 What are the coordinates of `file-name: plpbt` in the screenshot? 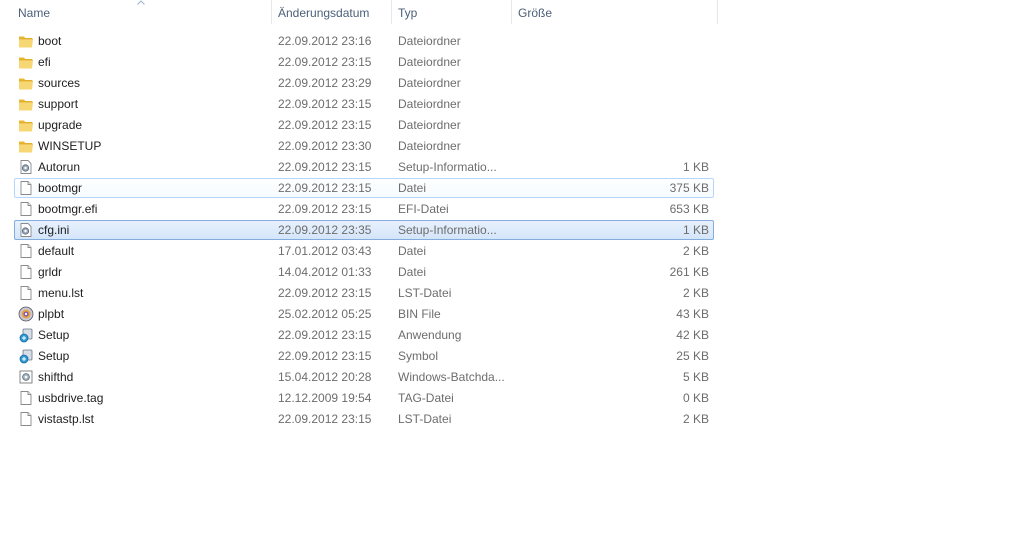 It's located at (51, 314).